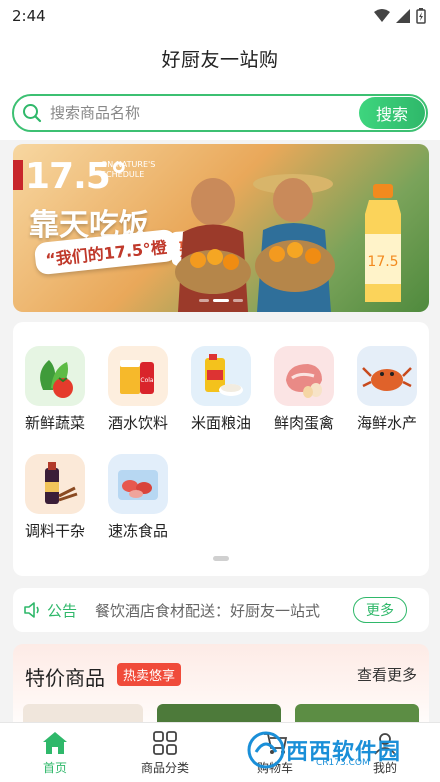 This screenshot has height=782, width=440. I want to click on category-frozen-food: 速冻食品, so click(138, 497).